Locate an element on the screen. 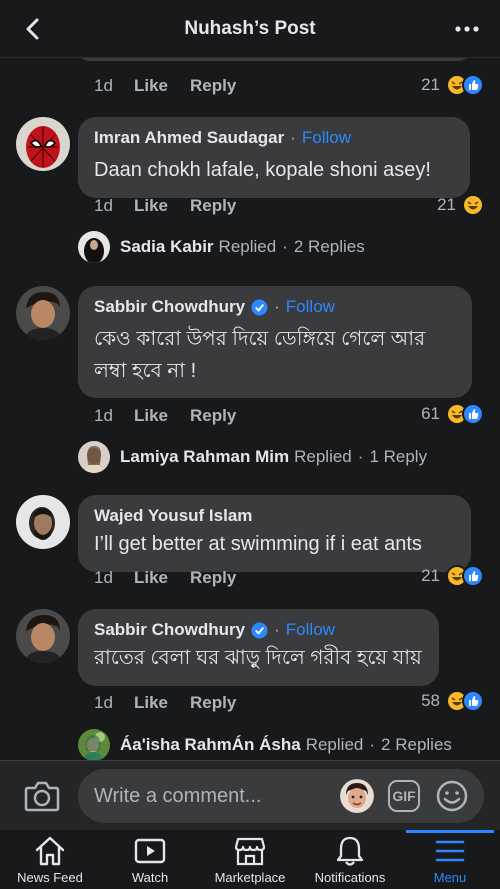 The image size is (500, 889). tab-label: Watch is located at coordinates (150, 877).